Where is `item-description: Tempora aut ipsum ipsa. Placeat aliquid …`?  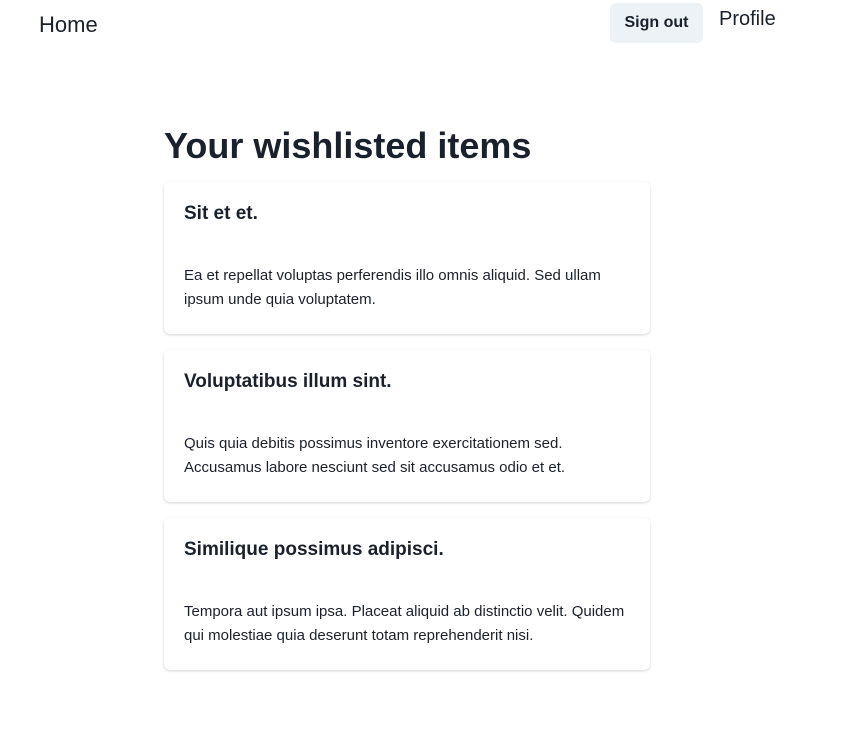
item-description: Tempora aut ipsum ipsa. Placeat aliquid … is located at coordinates (404, 623).